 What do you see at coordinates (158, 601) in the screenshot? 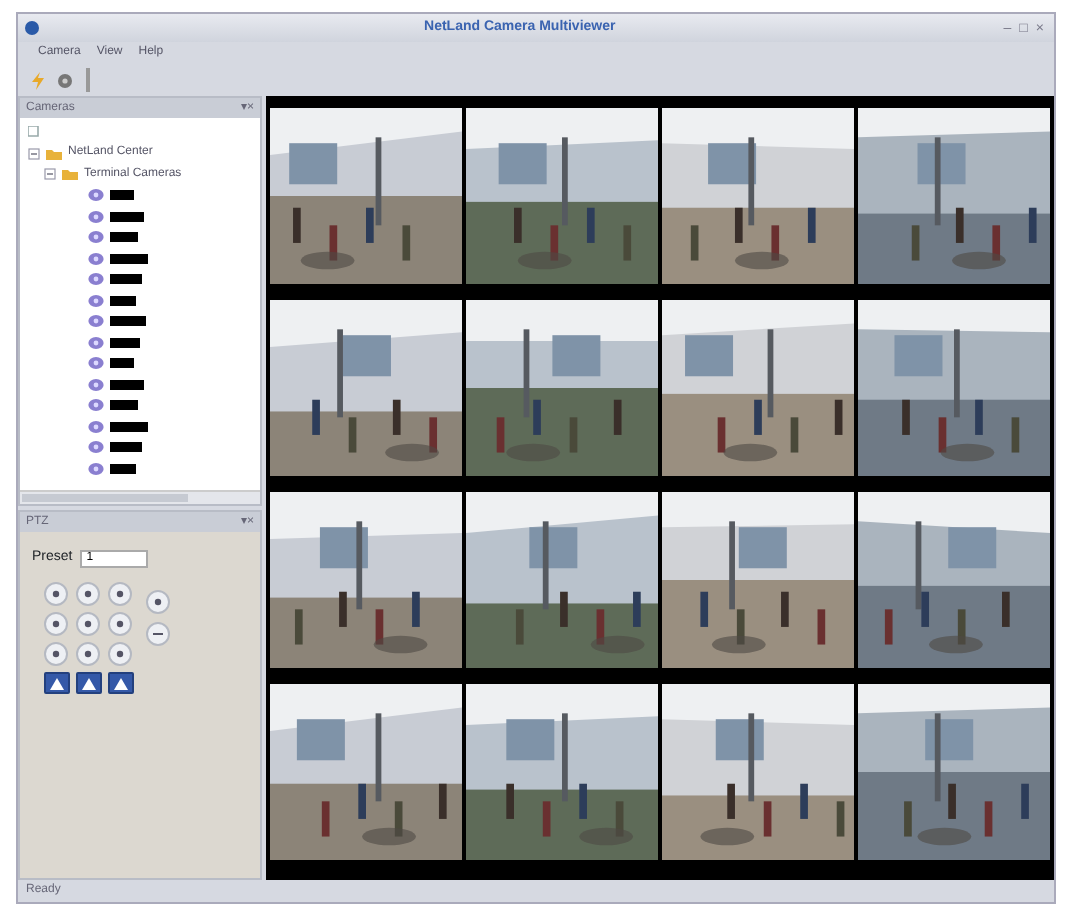
I see `zoom-in-button` at bounding box center [158, 601].